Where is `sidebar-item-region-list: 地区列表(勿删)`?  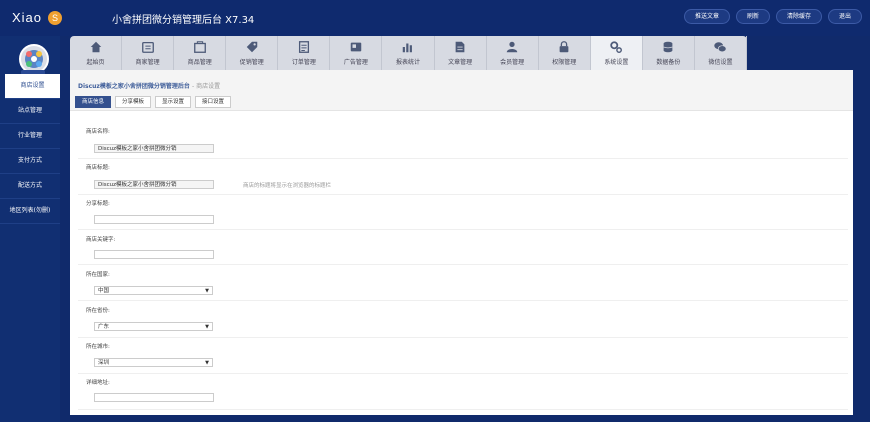
sidebar-item-region-list: 地区列表(勿删) is located at coordinates (30, 211).